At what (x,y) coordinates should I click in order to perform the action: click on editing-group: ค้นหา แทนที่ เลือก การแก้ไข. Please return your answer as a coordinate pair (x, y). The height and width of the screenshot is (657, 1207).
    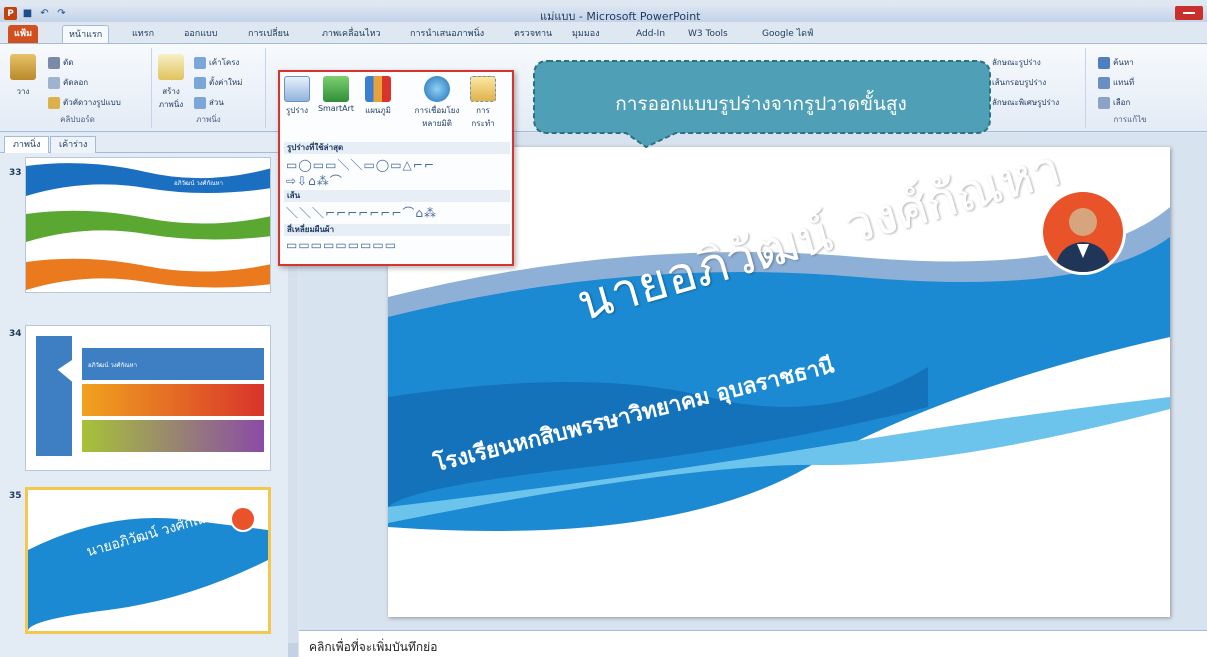
    Looking at the image, I should click on (1130, 88).